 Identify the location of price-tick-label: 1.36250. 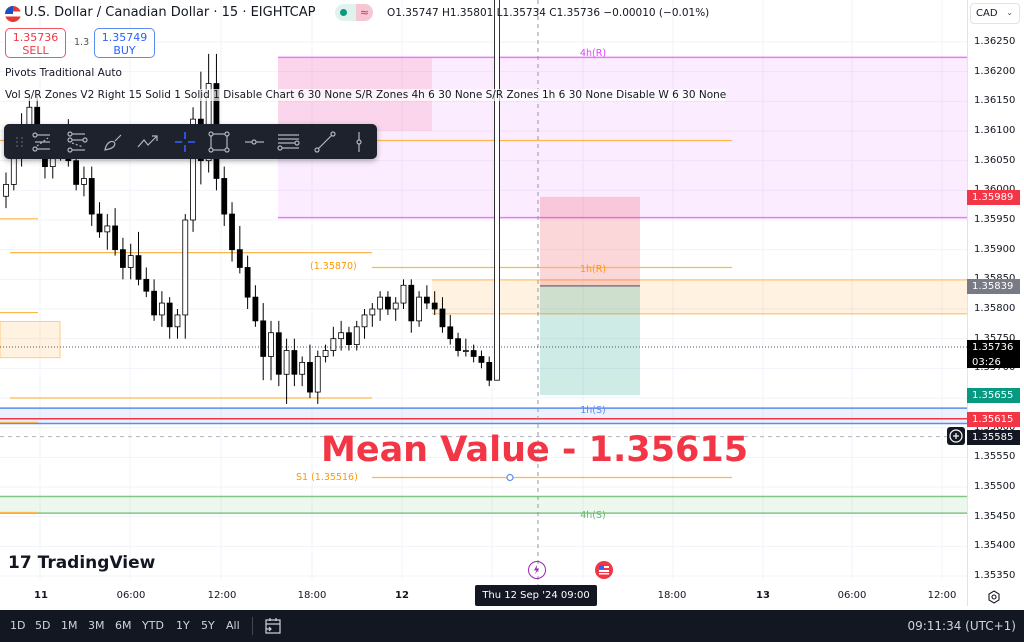
(995, 41).